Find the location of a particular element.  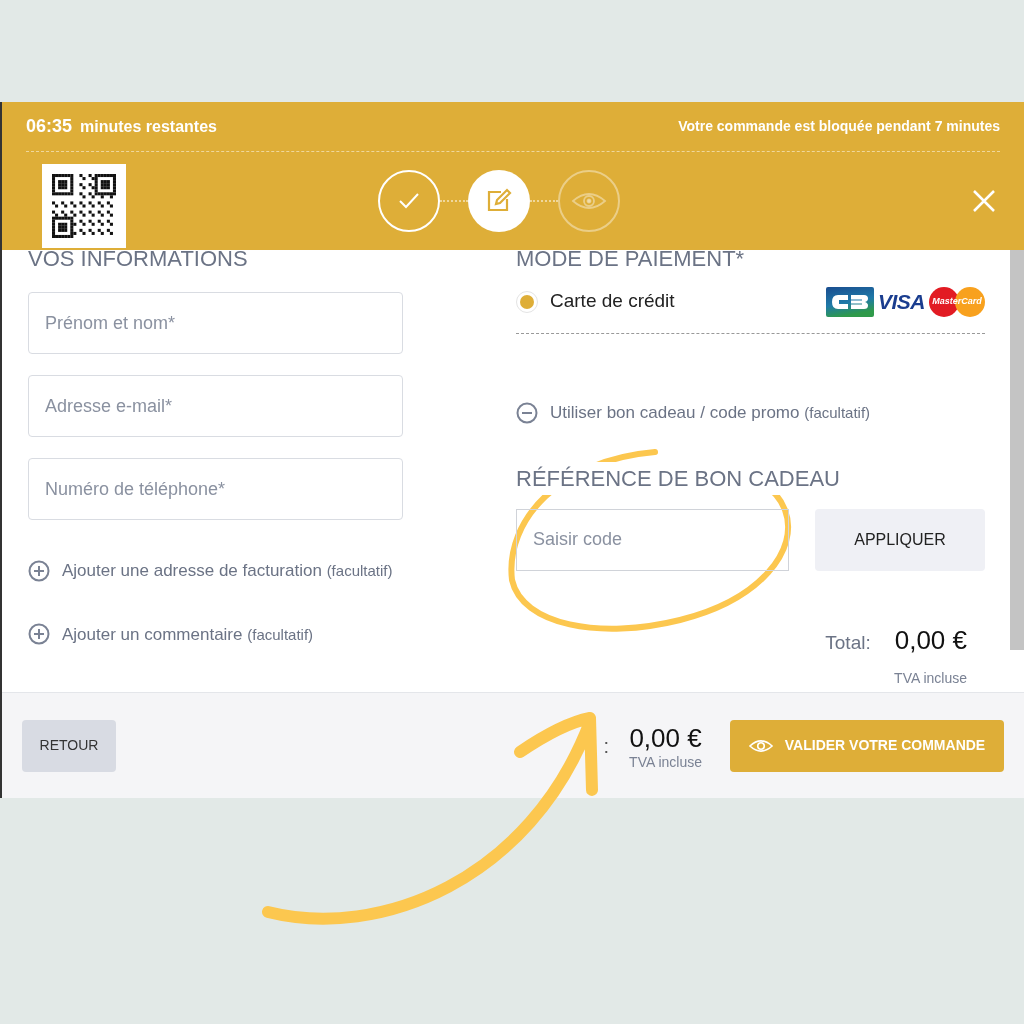

countdown-timer: 06:35 is located at coordinates (49, 126).